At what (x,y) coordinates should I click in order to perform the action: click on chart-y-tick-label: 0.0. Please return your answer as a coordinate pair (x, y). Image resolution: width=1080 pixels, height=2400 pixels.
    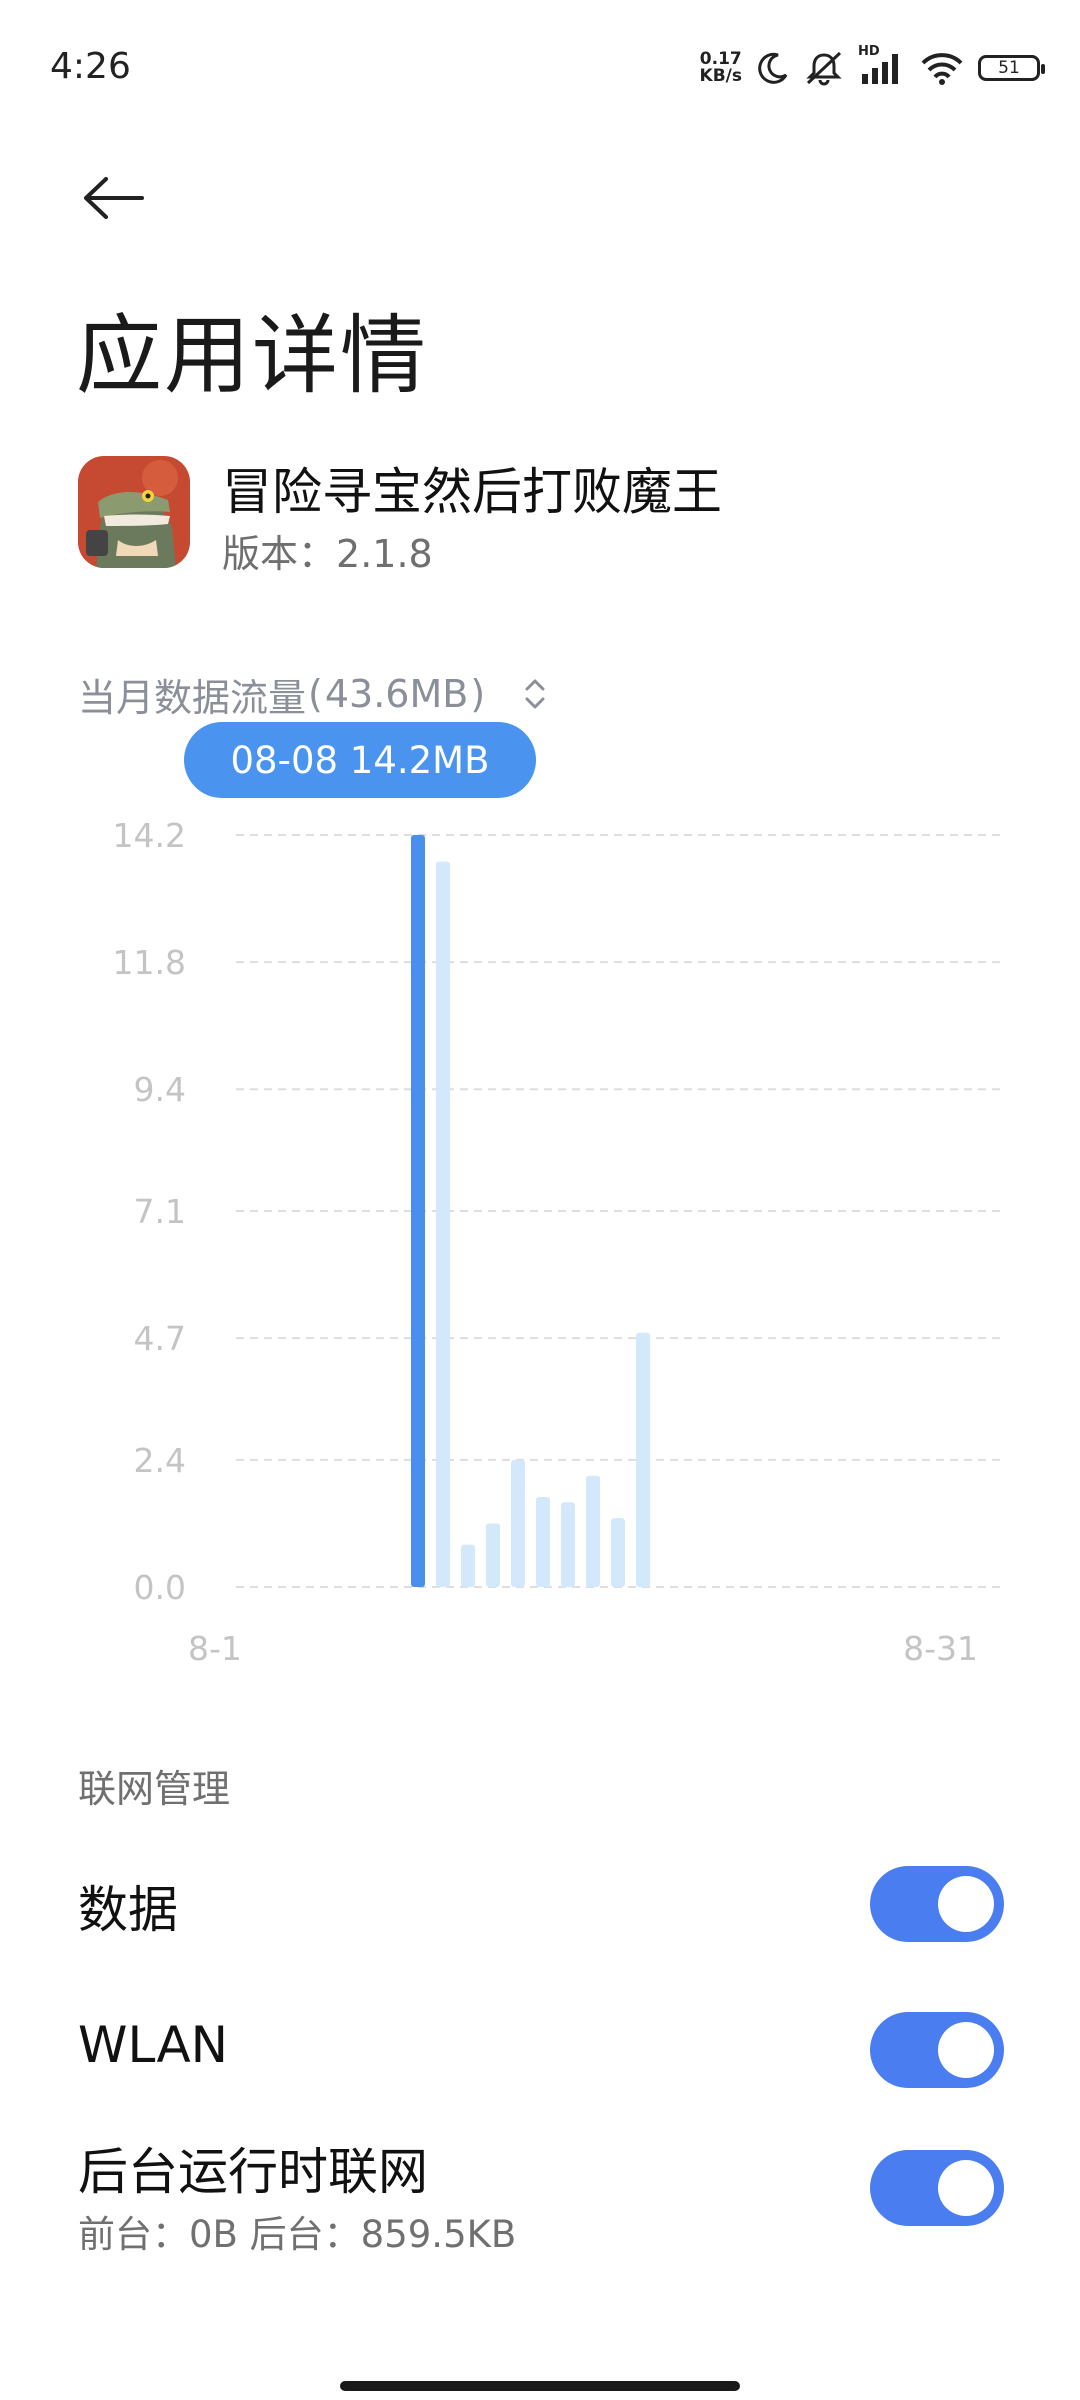
    Looking at the image, I should click on (160, 1587).